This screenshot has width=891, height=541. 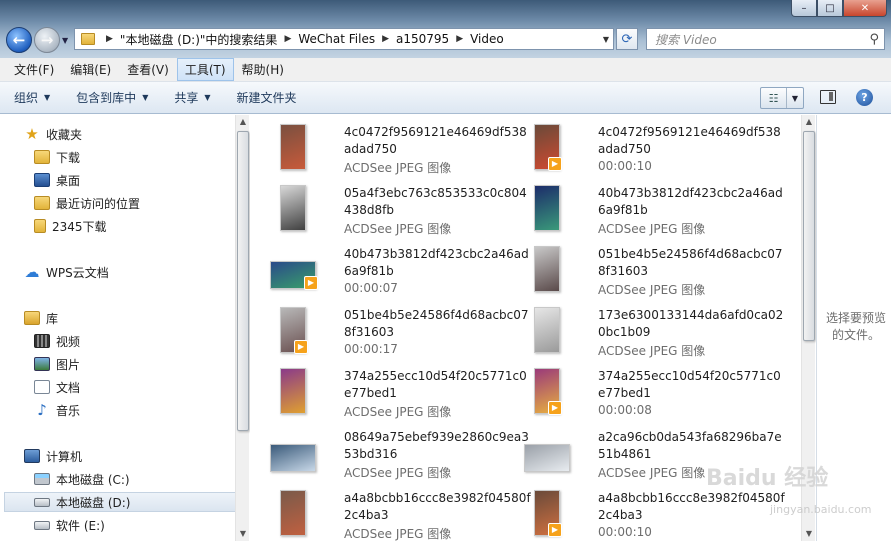 What do you see at coordinates (68, 387) in the screenshot?
I see `nav-label: 文档` at bounding box center [68, 387].